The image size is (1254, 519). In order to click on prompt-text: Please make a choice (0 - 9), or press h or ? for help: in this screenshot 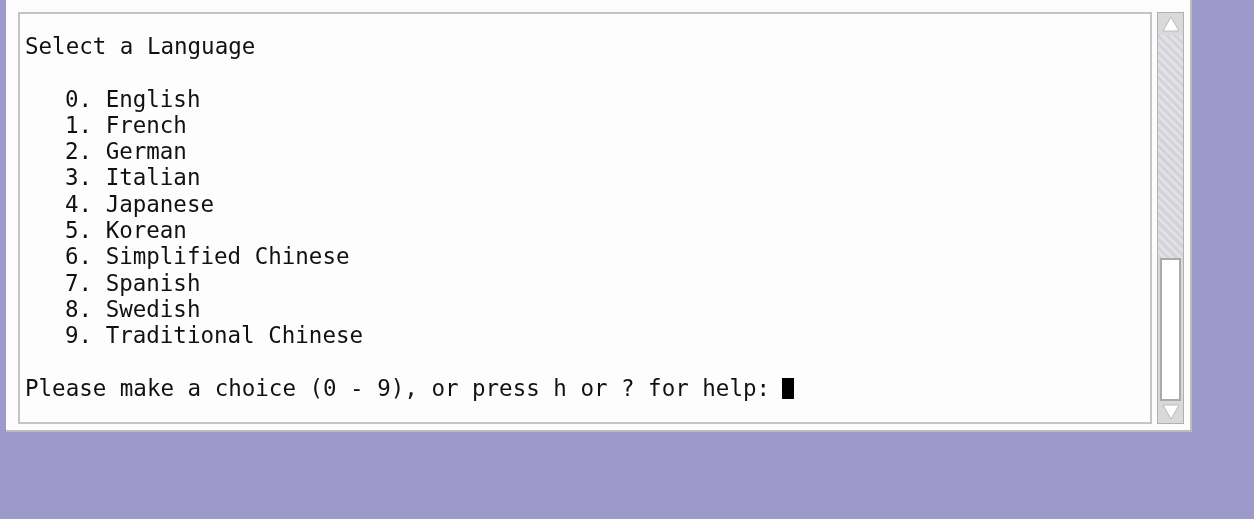, I will do `click(398, 388)`.